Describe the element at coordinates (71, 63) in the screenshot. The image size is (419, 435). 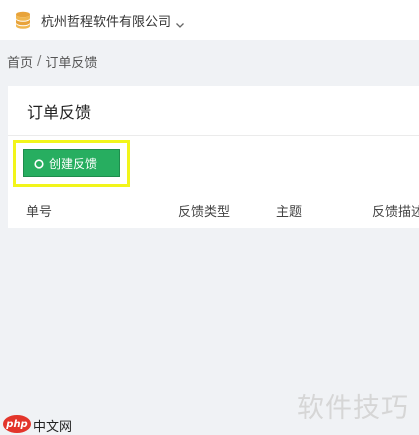
I see `breadcrumb-current: 订单反馈` at that location.